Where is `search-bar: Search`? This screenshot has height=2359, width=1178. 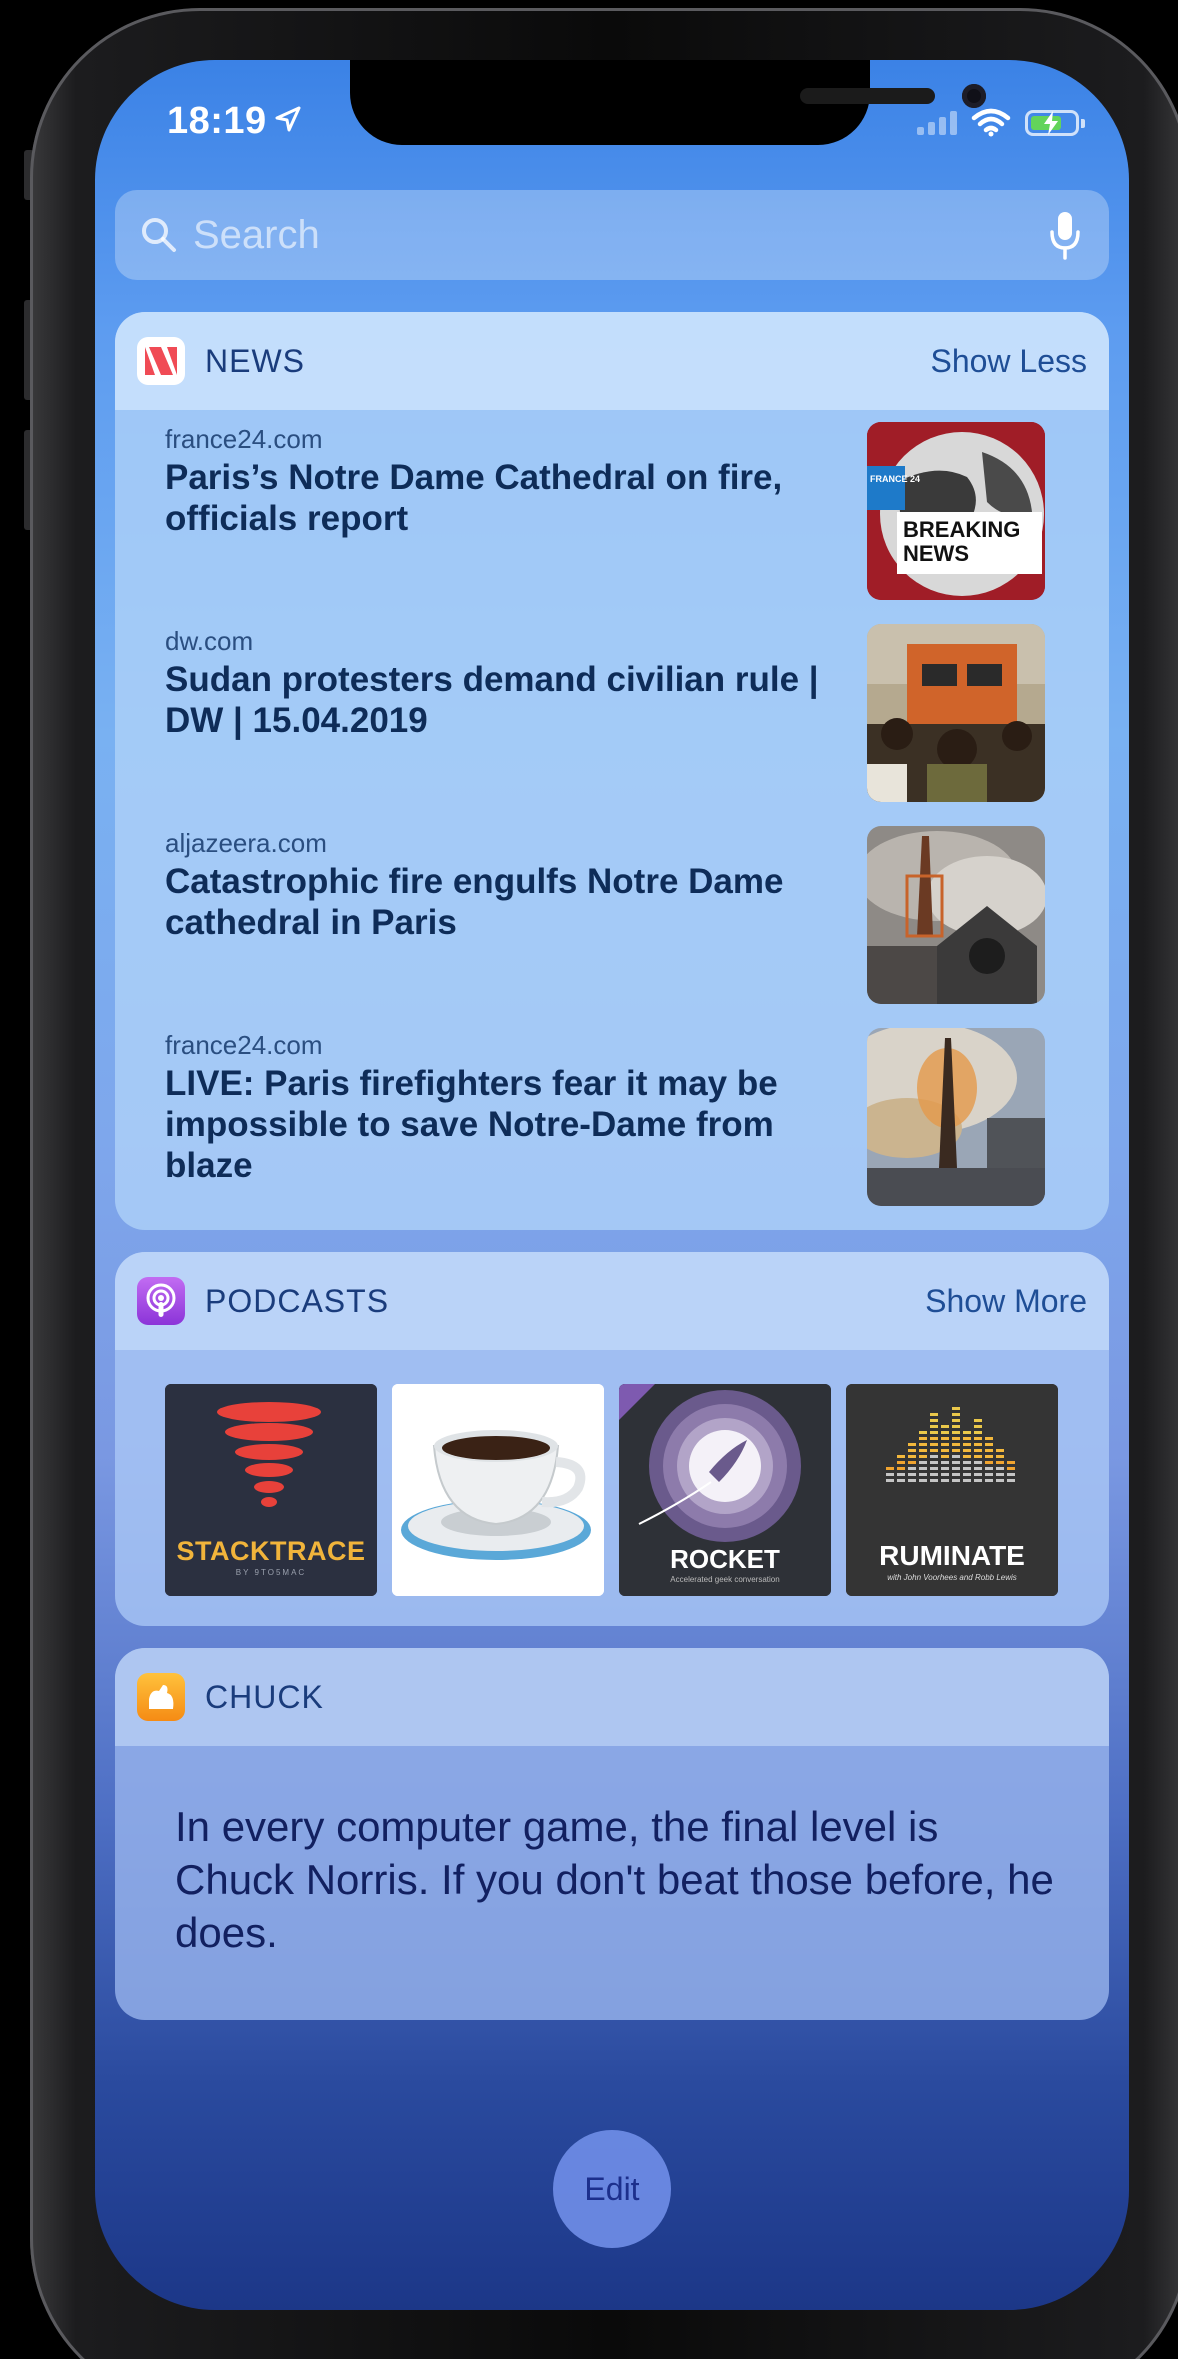 search-bar: Search is located at coordinates (612, 235).